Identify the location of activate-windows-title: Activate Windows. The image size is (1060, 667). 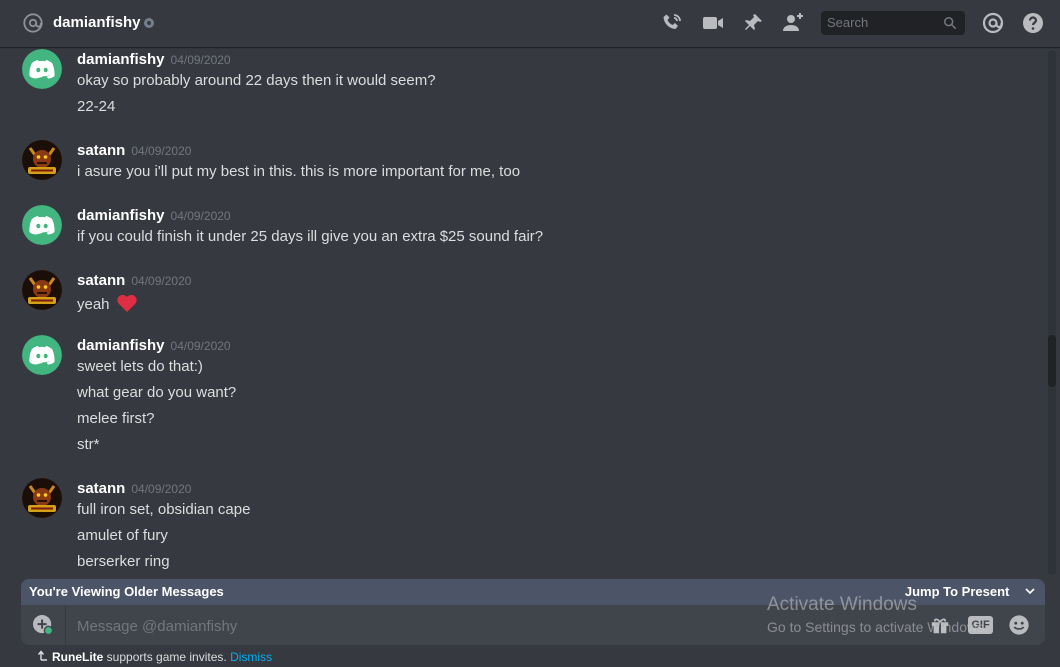
(842, 604).